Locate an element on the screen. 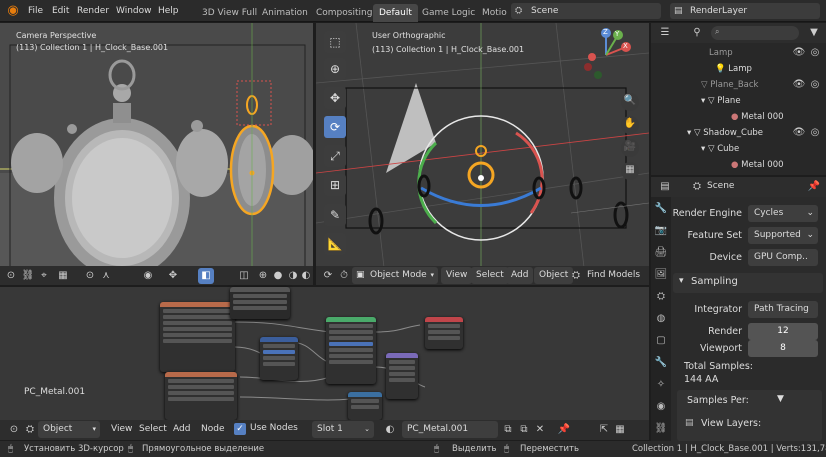 The image size is (826, 457). pivot-icon: ⊙ is located at coordinates (11, 276).